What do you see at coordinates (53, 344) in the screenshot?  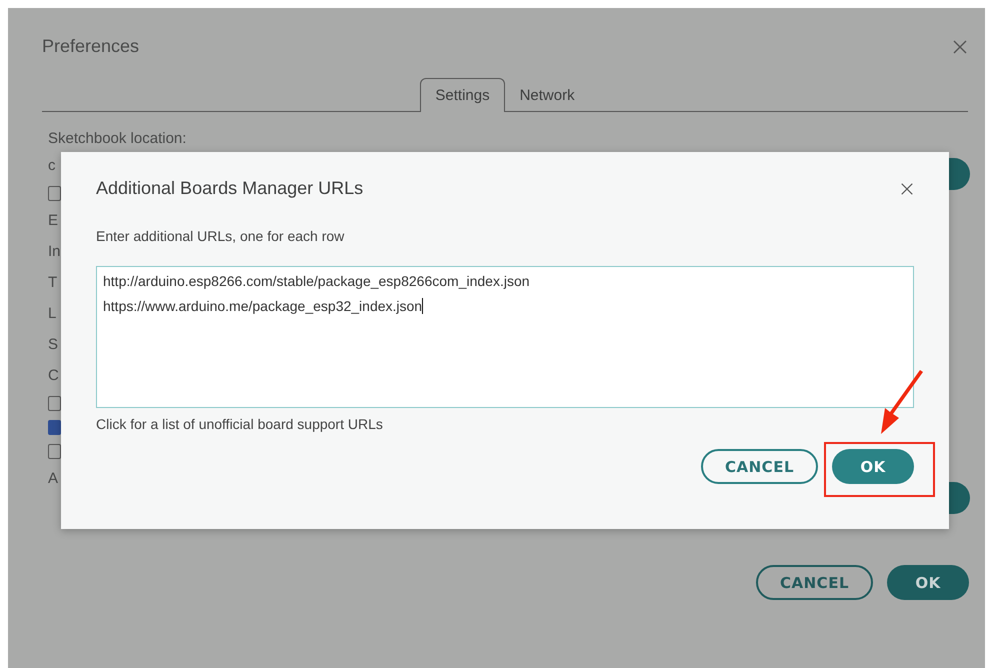 I see `setting-label: S` at bounding box center [53, 344].